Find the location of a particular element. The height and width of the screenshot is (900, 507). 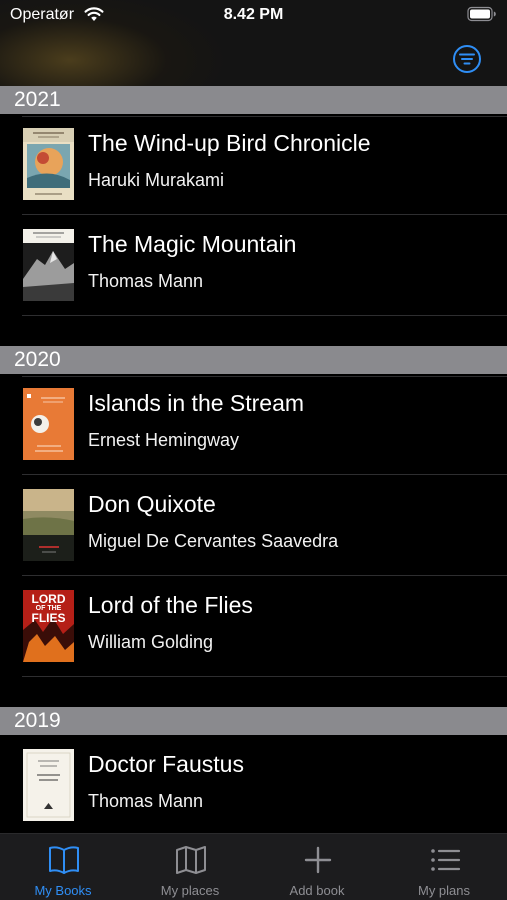

book-author: Miguel De Cervantes Saavedra is located at coordinates (213, 541).